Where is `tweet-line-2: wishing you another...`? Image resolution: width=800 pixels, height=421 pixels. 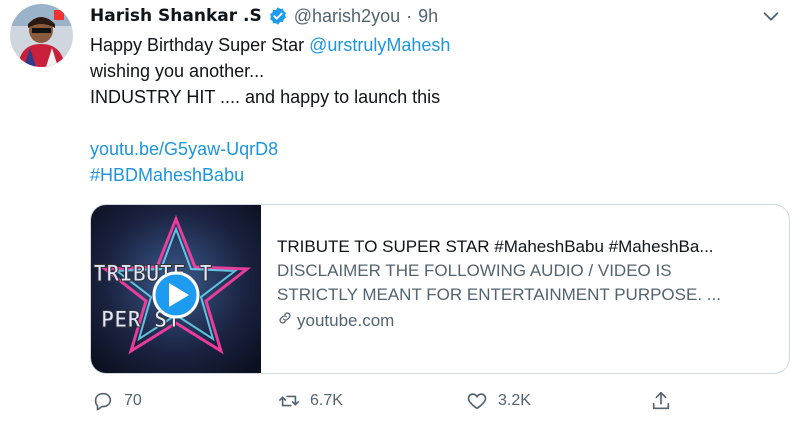
tweet-line-2: wishing you another... is located at coordinates (177, 71).